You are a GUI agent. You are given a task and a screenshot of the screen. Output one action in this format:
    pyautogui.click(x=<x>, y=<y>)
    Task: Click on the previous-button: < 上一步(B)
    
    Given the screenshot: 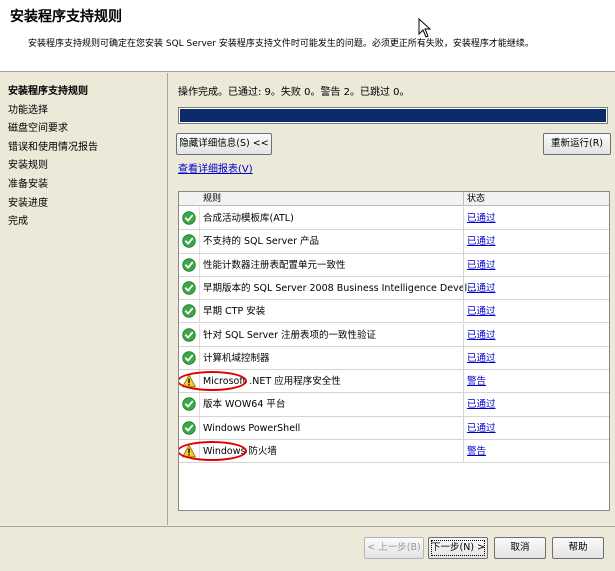 What is the action you would take?
    pyautogui.click(x=394, y=548)
    